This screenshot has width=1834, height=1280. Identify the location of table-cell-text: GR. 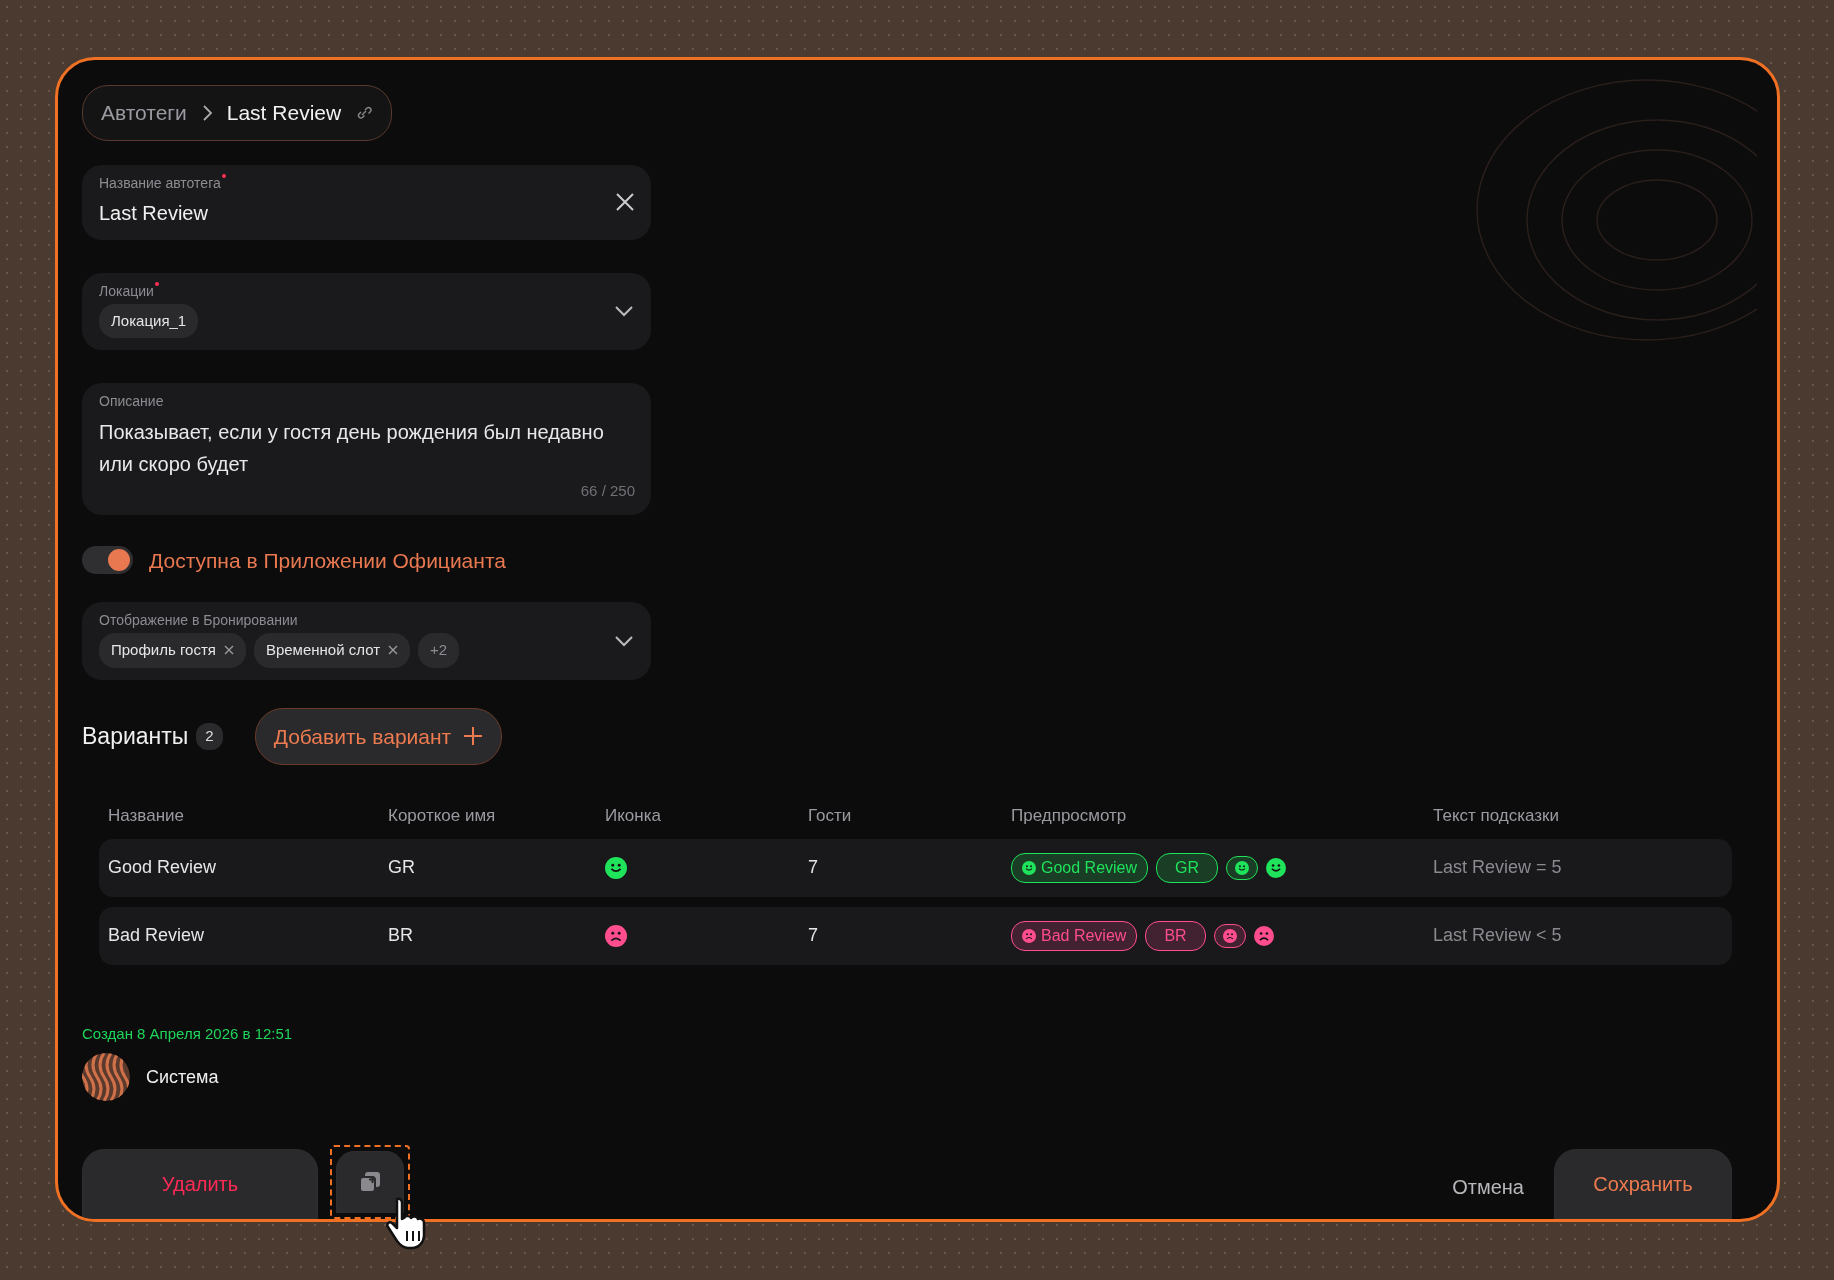
(402, 867).